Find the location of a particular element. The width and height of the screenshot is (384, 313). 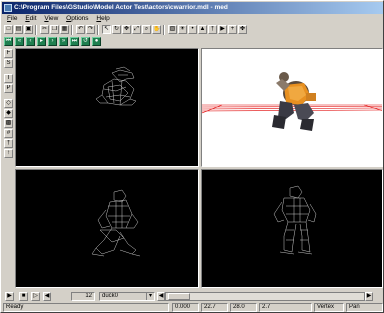

bone-button: † is located at coordinates (212, 29).